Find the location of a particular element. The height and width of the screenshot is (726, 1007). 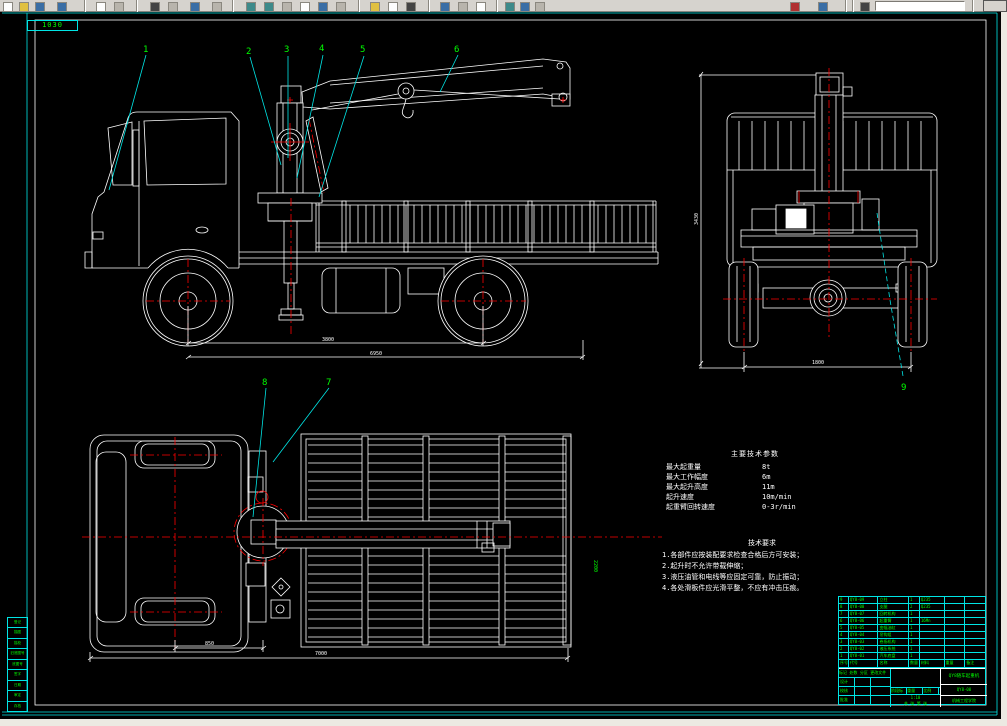

layers-icon is located at coordinates (375, 7).